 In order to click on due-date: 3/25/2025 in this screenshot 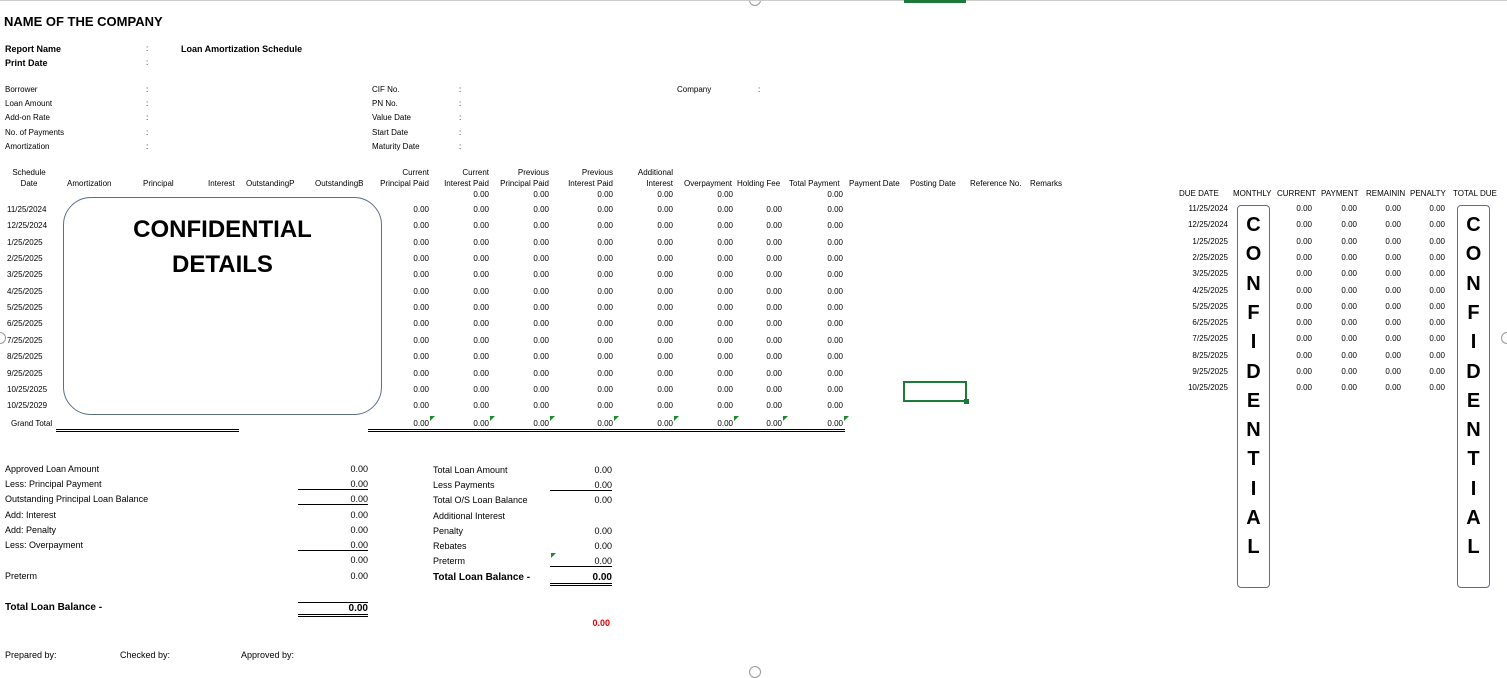, I will do `click(1210, 273)`.